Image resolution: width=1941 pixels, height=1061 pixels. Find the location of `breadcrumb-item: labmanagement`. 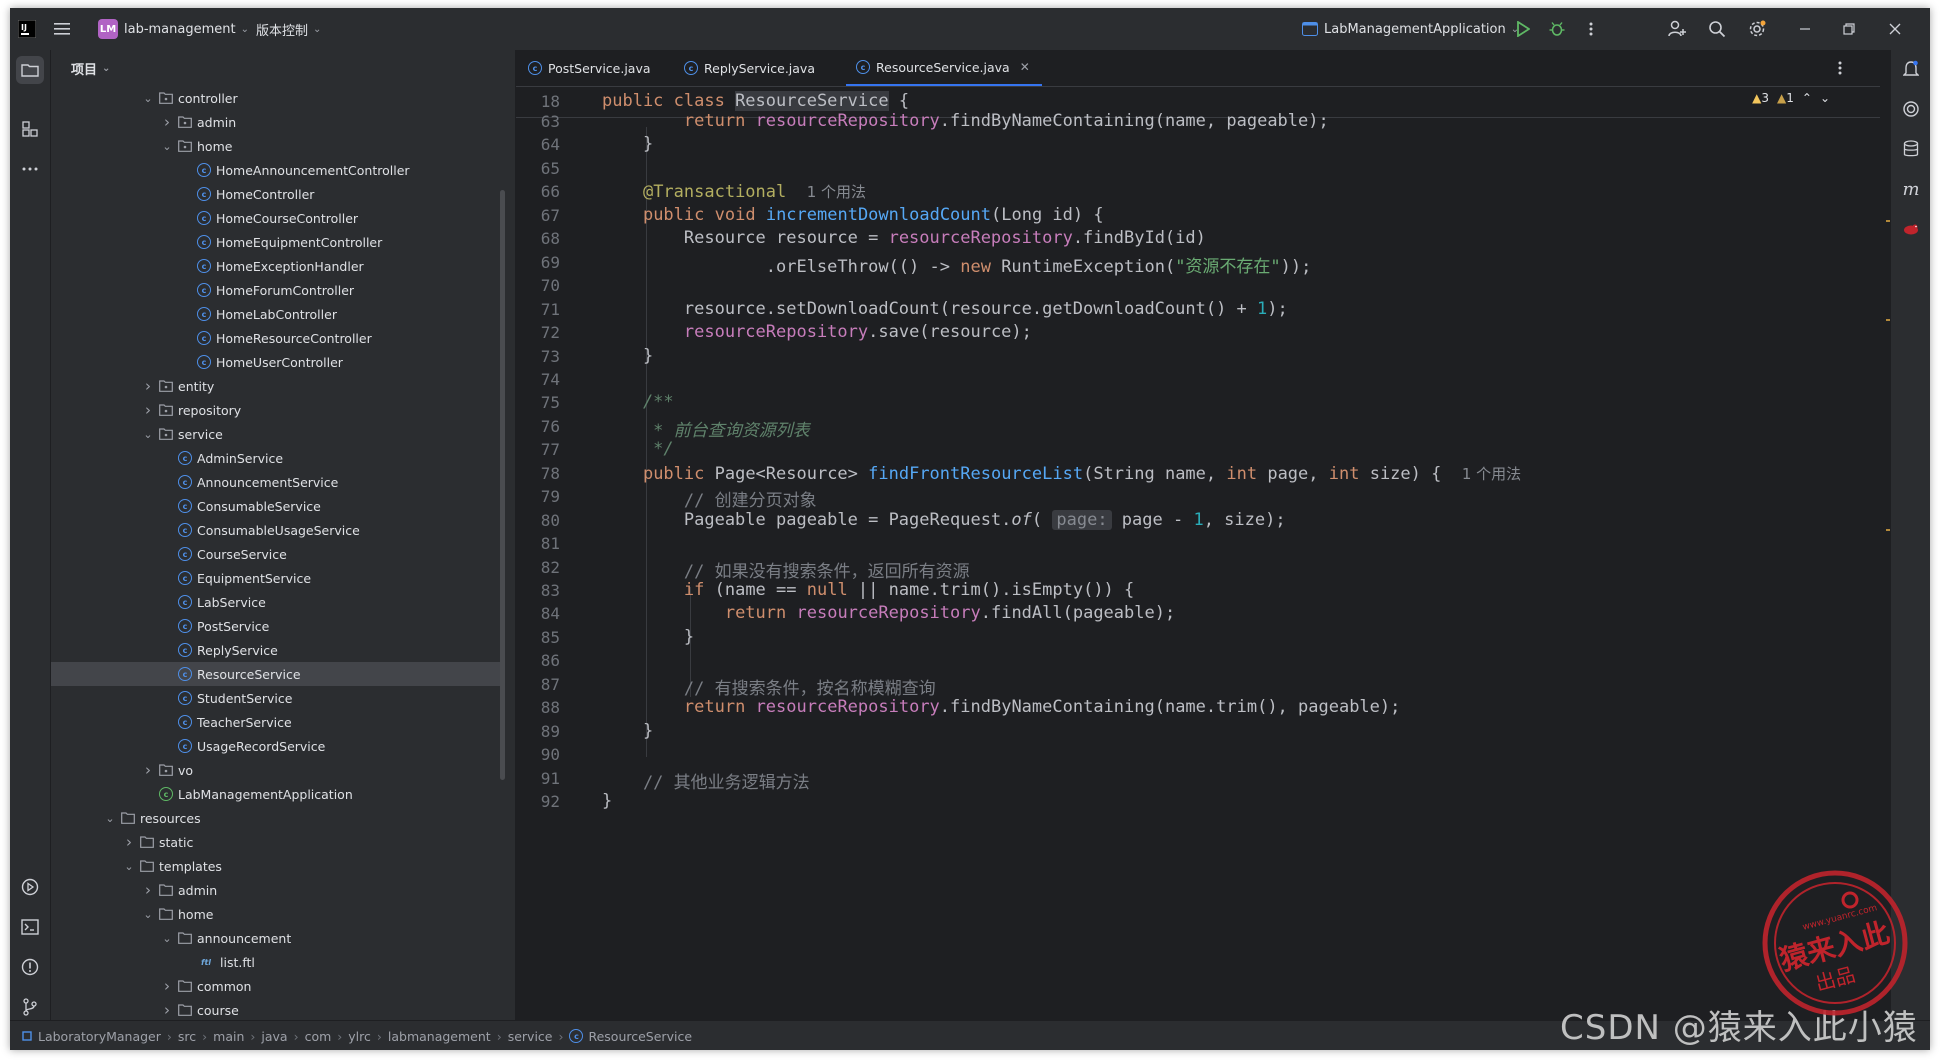

breadcrumb-item: labmanagement is located at coordinates (439, 1036).